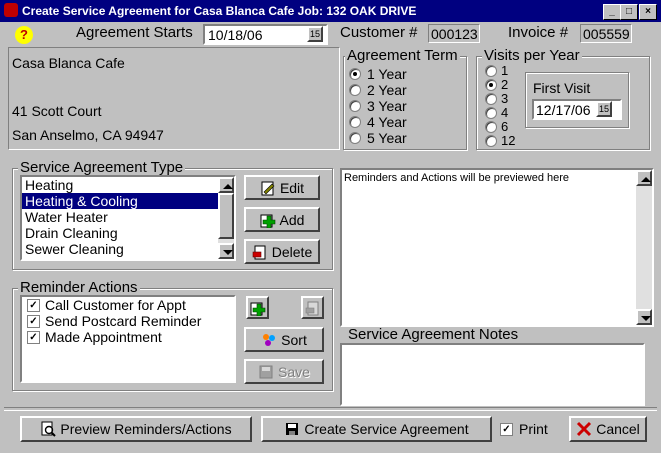  What do you see at coordinates (269, 340) in the screenshot?
I see `sort-icon` at bounding box center [269, 340].